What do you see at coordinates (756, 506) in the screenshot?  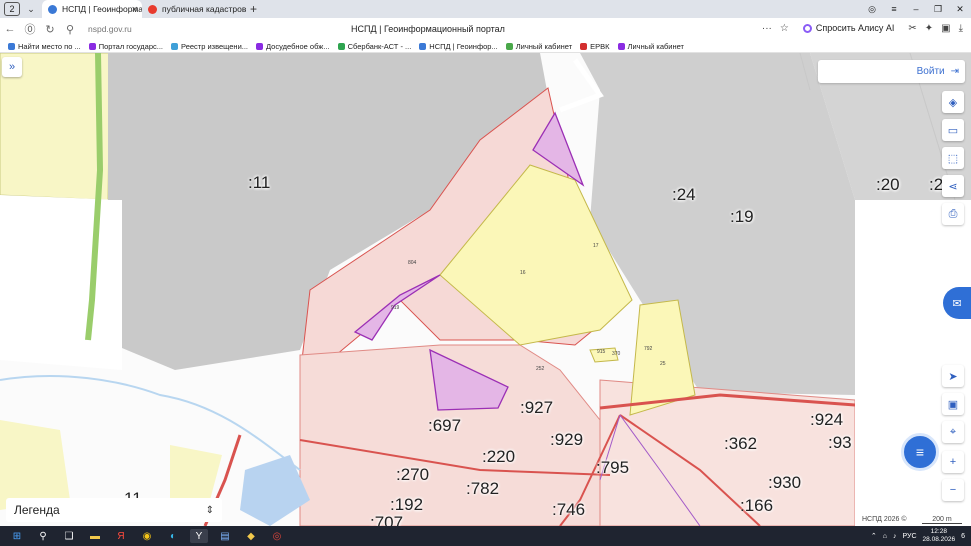 I see `quarter-label: :166` at bounding box center [756, 506].